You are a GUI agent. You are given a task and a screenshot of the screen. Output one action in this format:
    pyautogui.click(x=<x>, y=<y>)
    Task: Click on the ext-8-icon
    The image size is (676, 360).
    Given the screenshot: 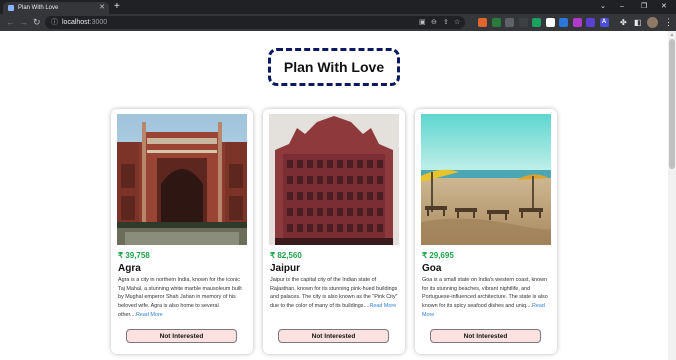 What is the action you would take?
    pyautogui.click(x=577, y=22)
    